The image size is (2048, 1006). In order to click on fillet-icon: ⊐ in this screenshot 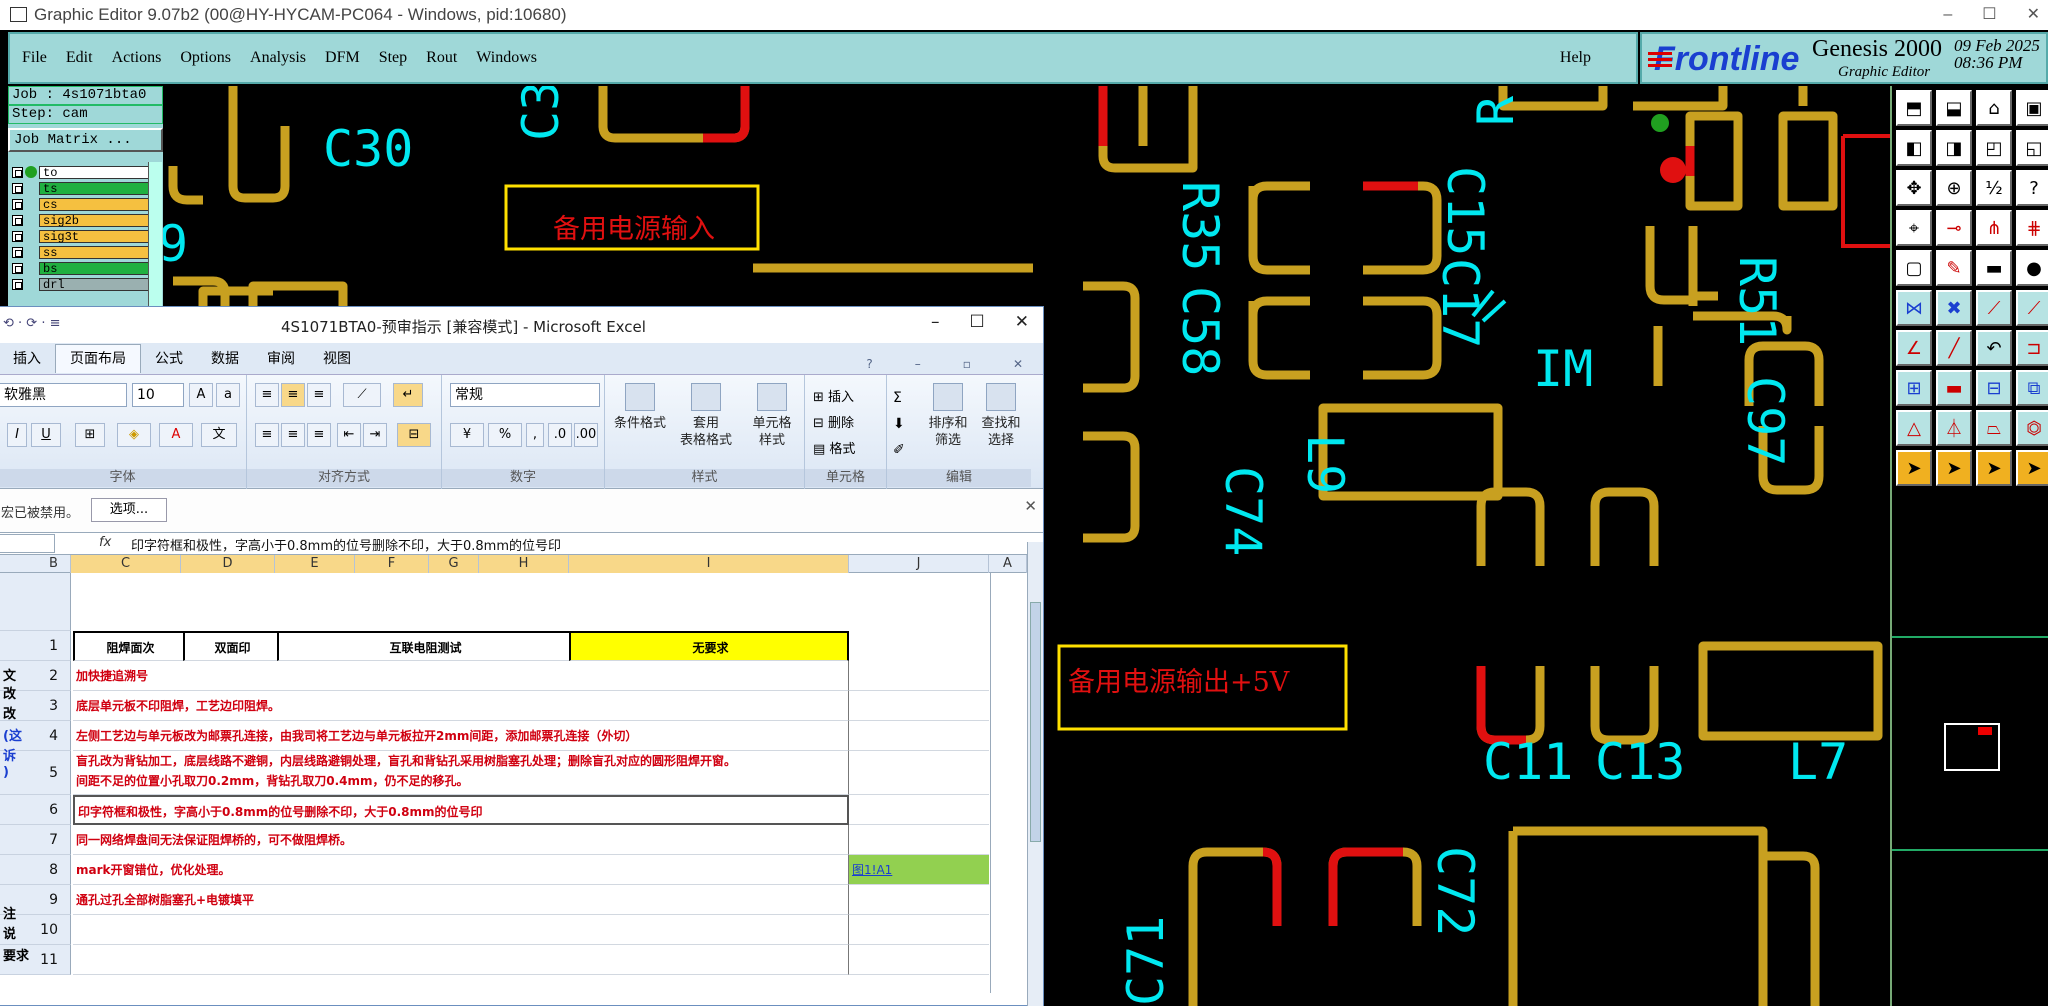, I will do `click(2032, 348)`.